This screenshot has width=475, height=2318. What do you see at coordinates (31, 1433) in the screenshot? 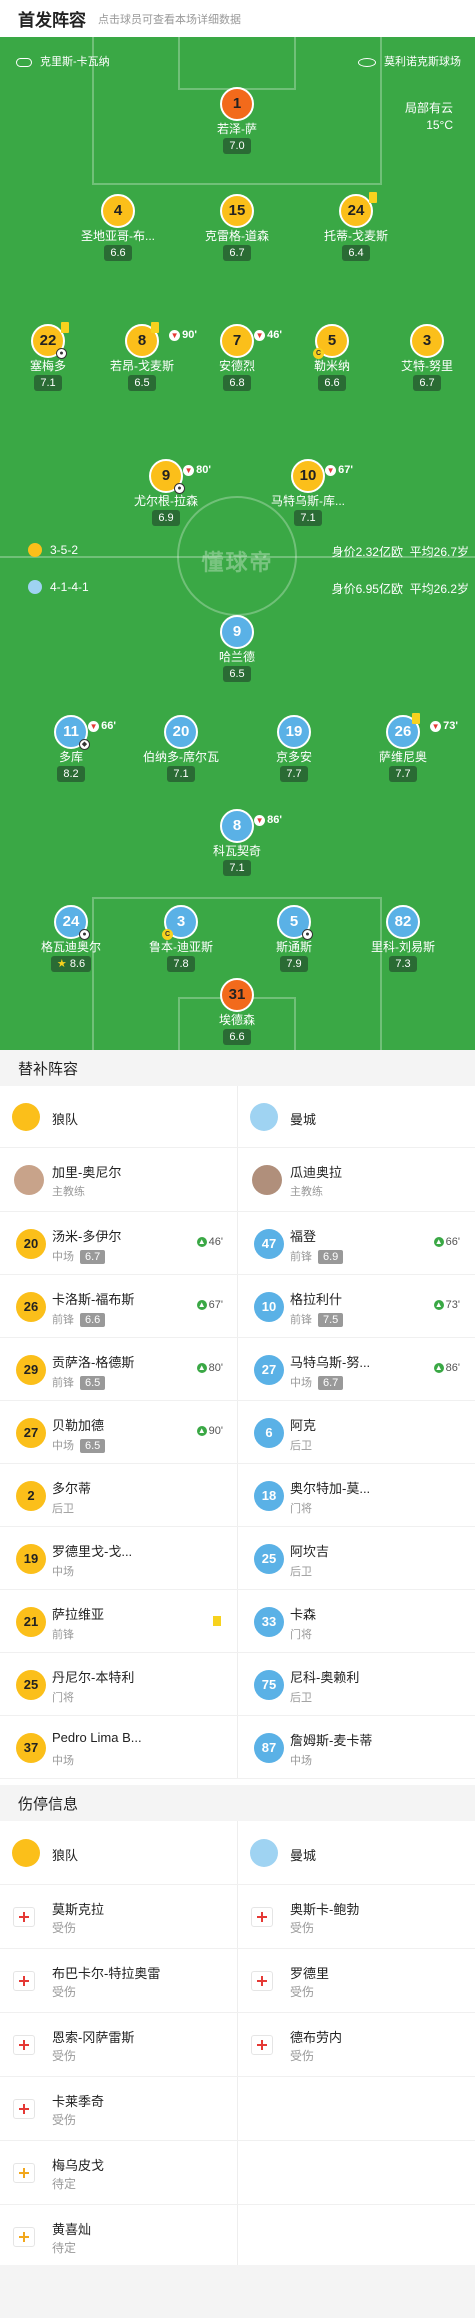
I see `sub-number: 27` at bounding box center [31, 1433].